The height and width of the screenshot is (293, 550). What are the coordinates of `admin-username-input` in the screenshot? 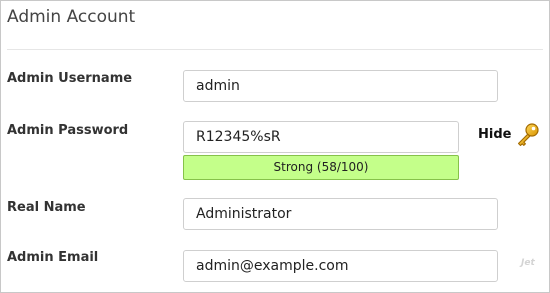 It's located at (340, 86).